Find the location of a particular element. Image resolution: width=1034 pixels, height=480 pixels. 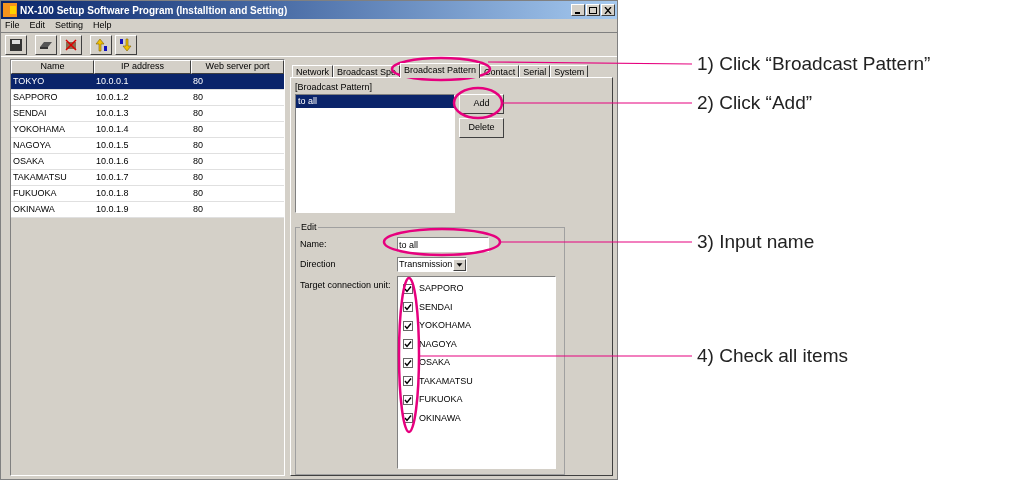

download-icon is located at coordinates (126, 44).